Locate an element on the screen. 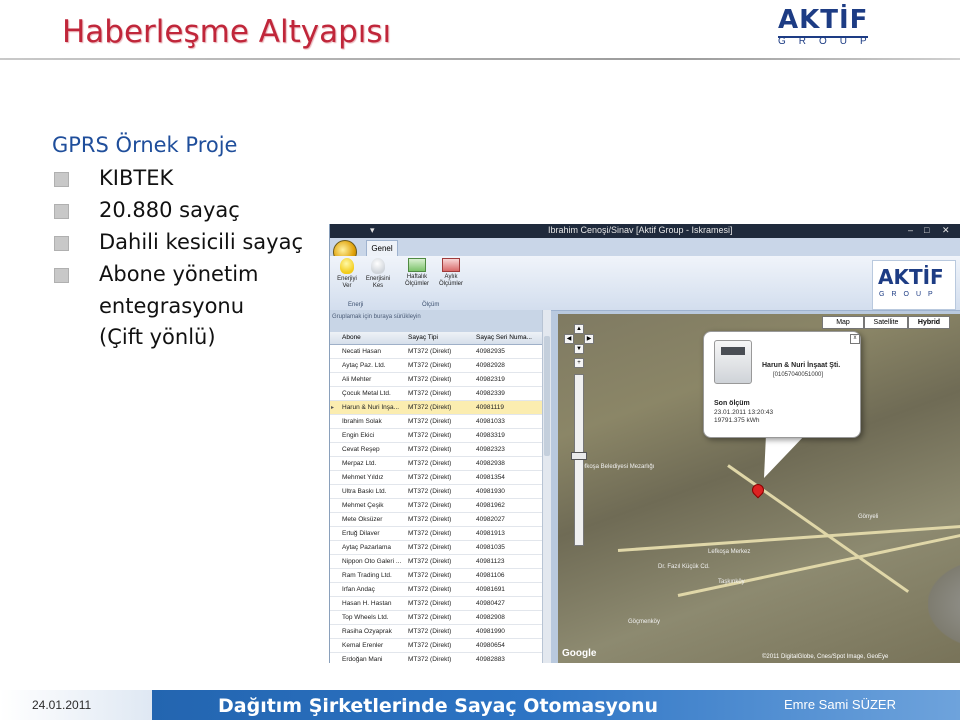 The width and height of the screenshot is (960, 720). table-cell: Ram Trading Ltd. is located at coordinates (367, 575).